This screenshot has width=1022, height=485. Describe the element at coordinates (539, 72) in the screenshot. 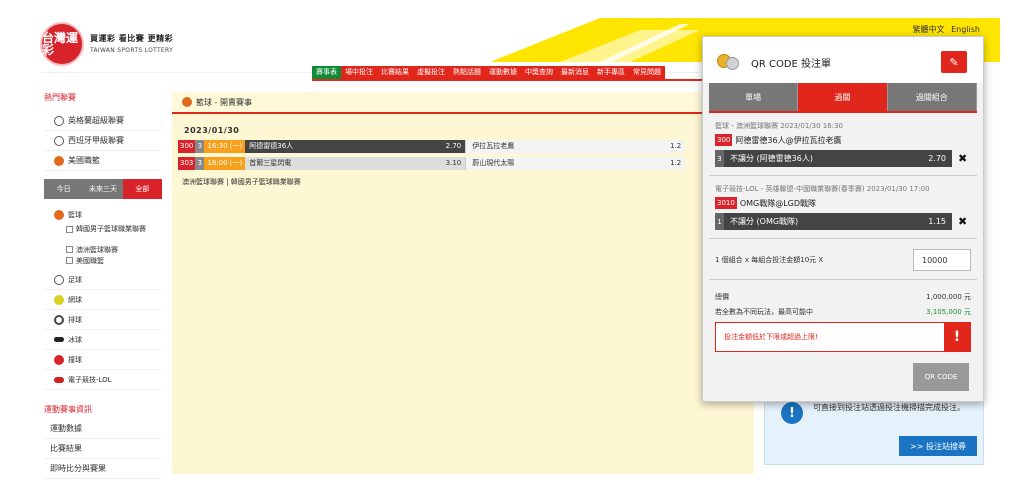

I see `nav-item: 中獎查詢` at that location.